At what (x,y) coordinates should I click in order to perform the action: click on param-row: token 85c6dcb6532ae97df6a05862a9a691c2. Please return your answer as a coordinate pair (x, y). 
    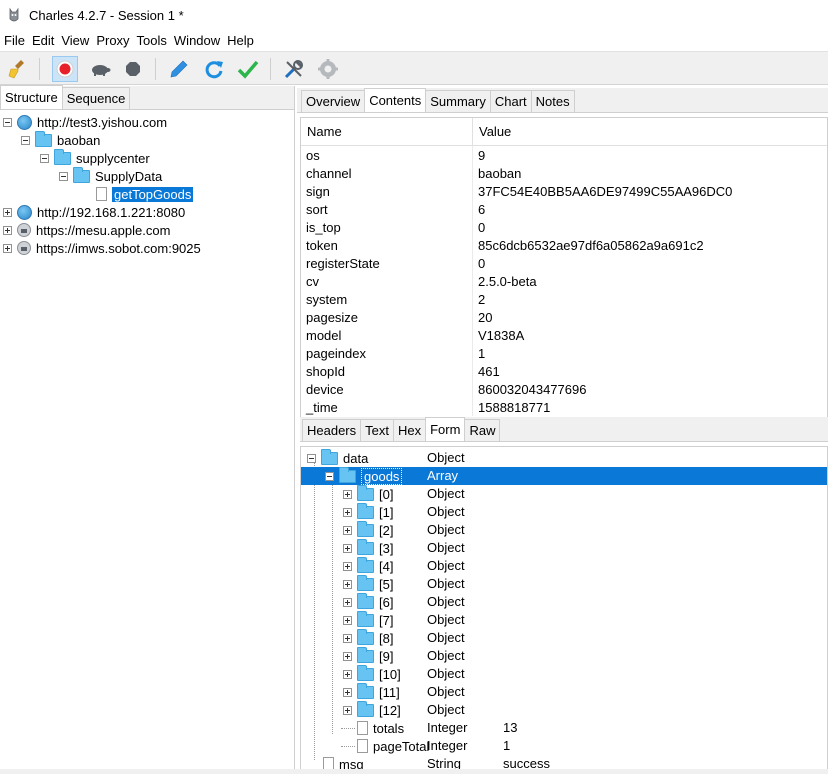
    Looking at the image, I should click on (564, 245).